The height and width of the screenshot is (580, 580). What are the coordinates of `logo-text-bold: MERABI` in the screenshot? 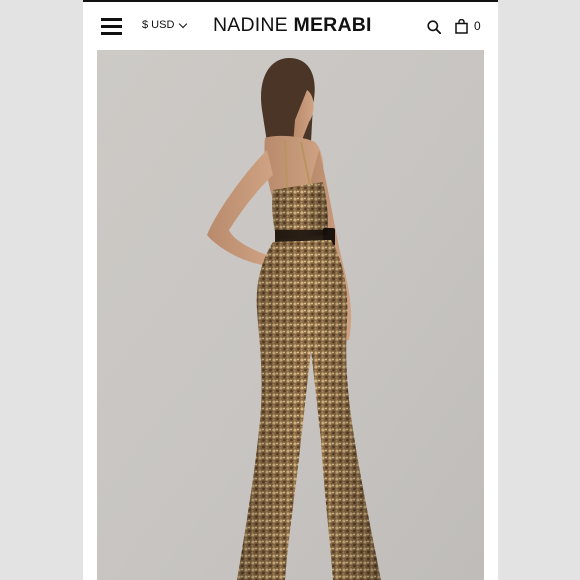 It's located at (332, 25).